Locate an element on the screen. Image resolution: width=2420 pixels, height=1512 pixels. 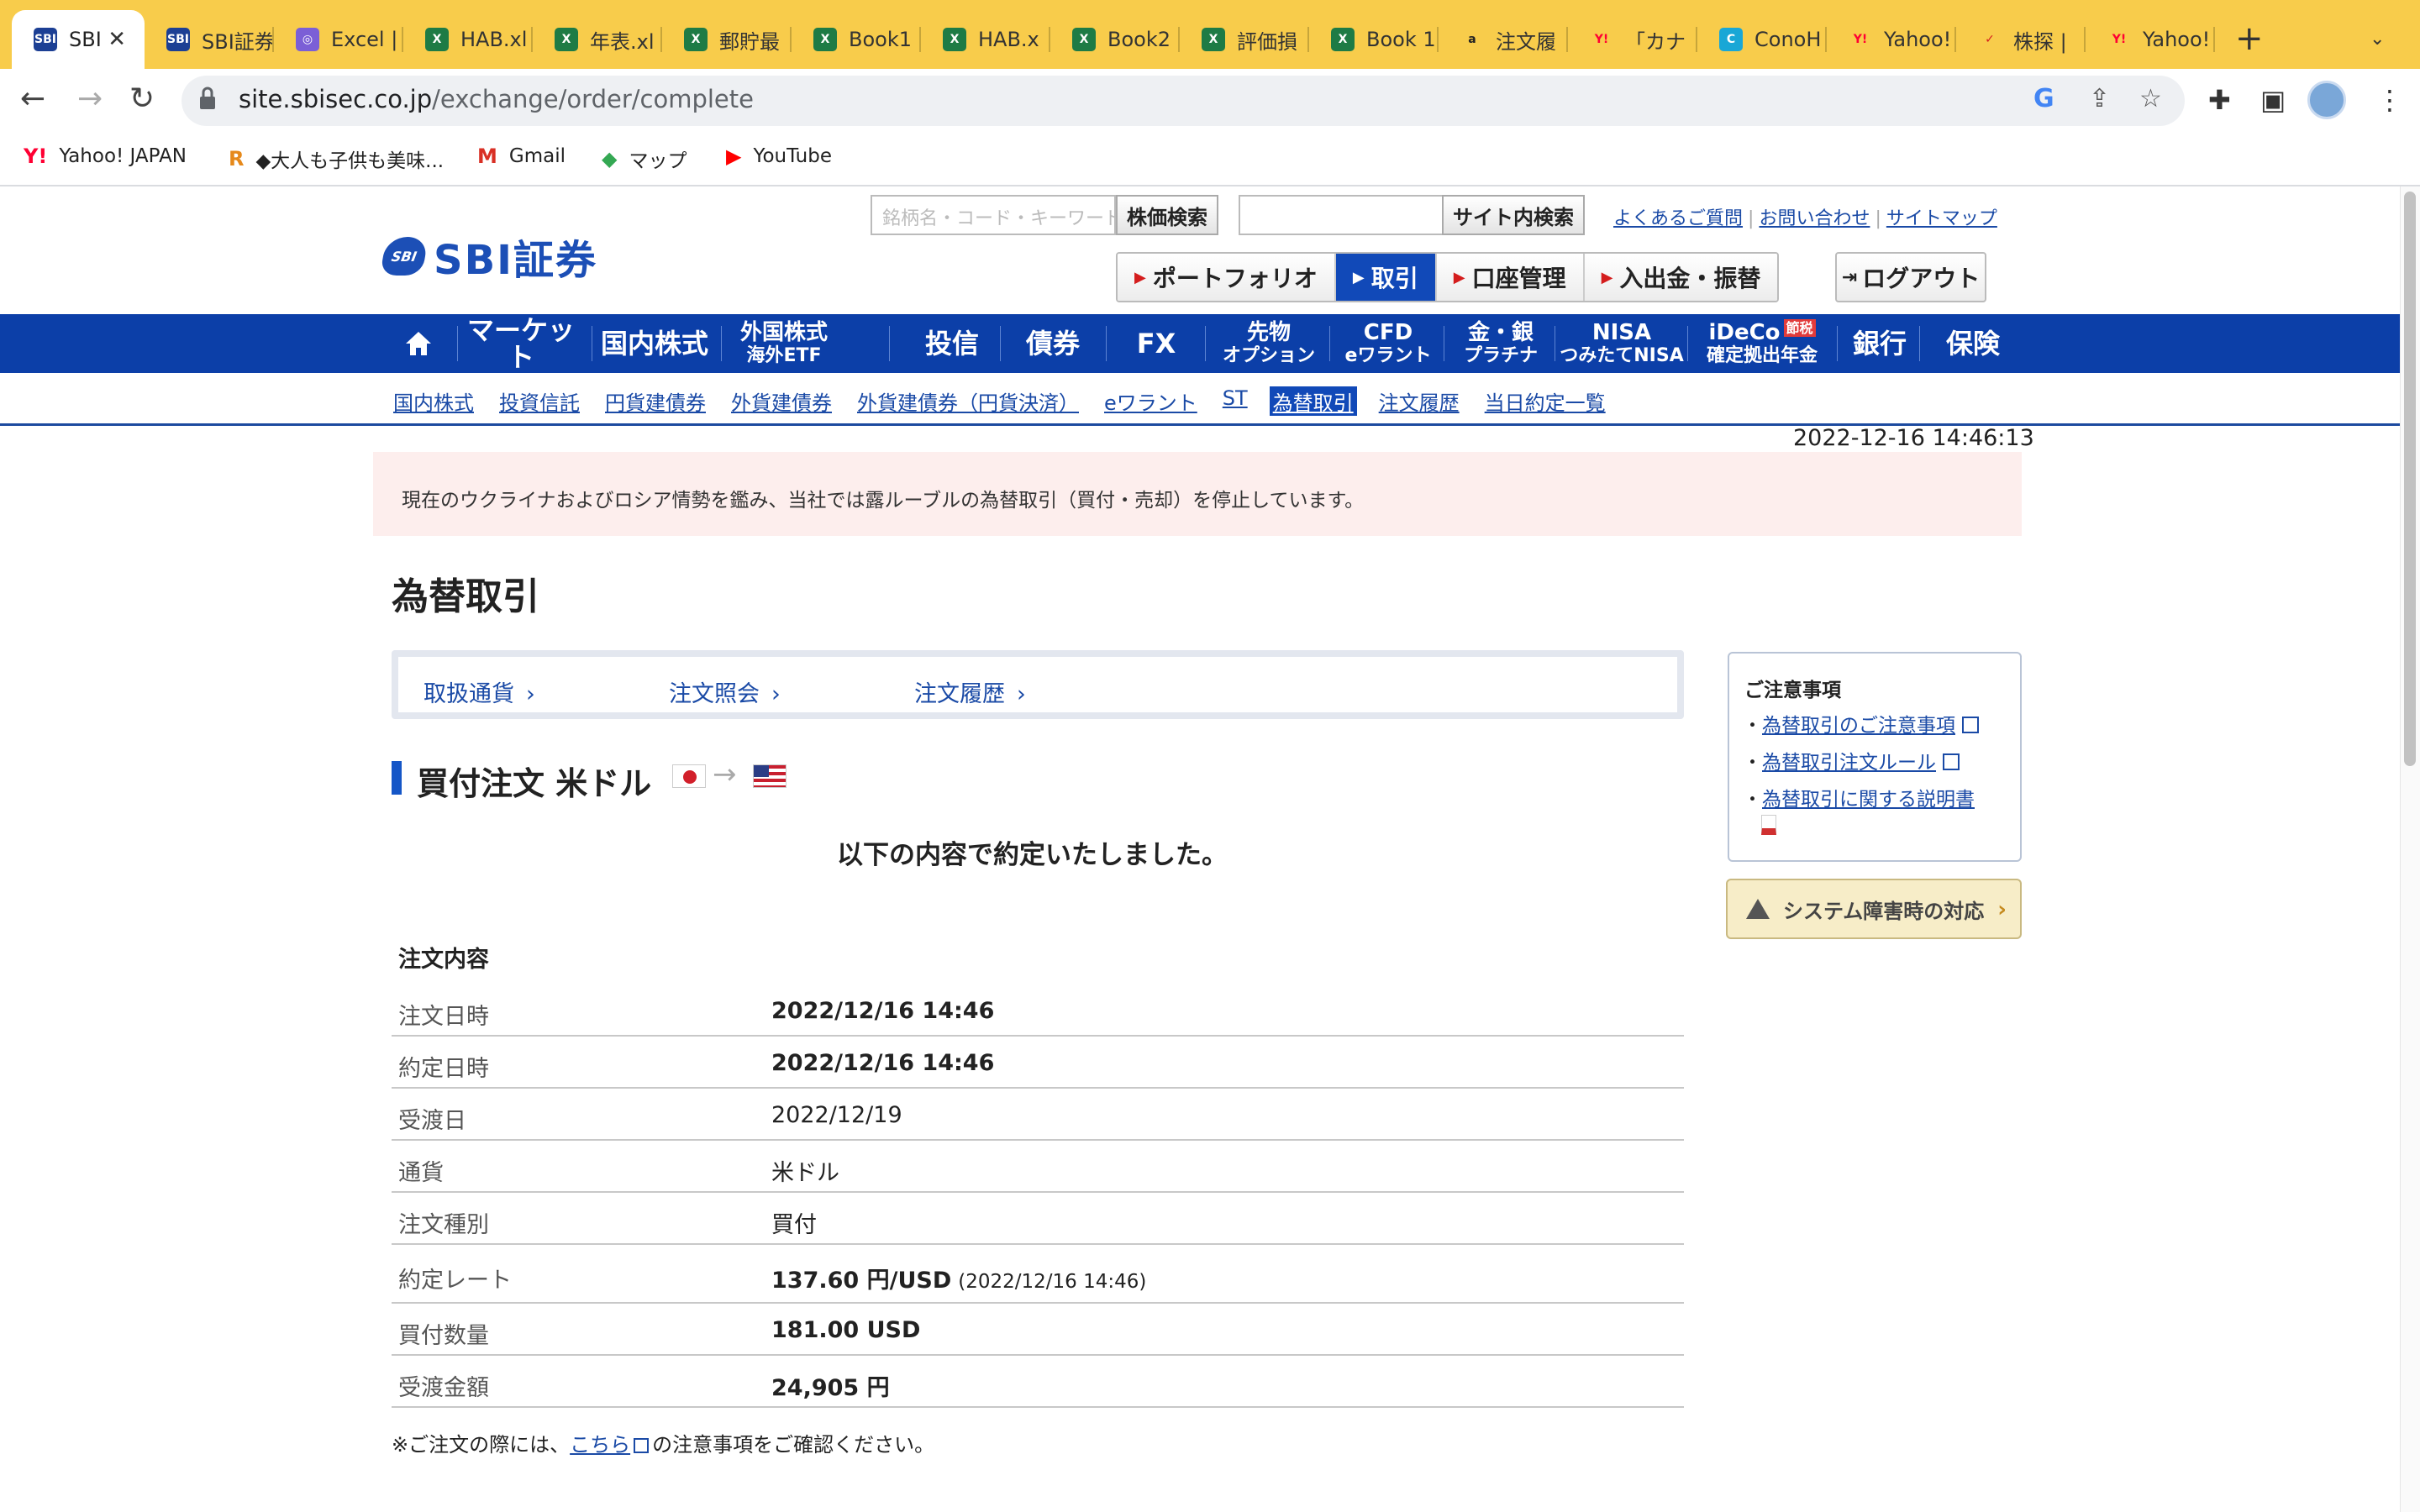
trade-button: ▶ 取引 is located at coordinates (1386, 277).